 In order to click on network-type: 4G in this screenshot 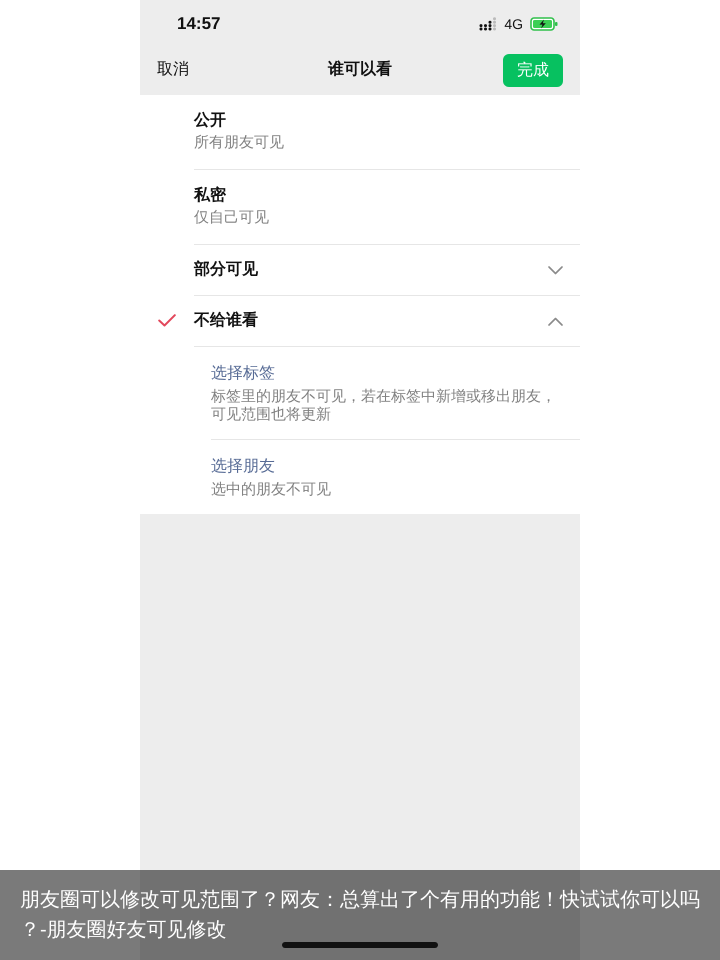, I will do `click(513, 24)`.